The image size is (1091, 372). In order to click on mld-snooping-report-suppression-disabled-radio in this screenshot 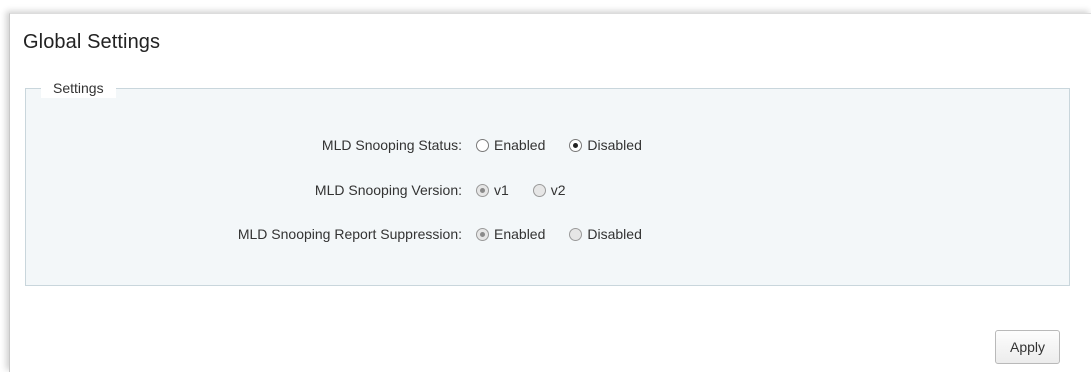, I will do `click(576, 234)`.